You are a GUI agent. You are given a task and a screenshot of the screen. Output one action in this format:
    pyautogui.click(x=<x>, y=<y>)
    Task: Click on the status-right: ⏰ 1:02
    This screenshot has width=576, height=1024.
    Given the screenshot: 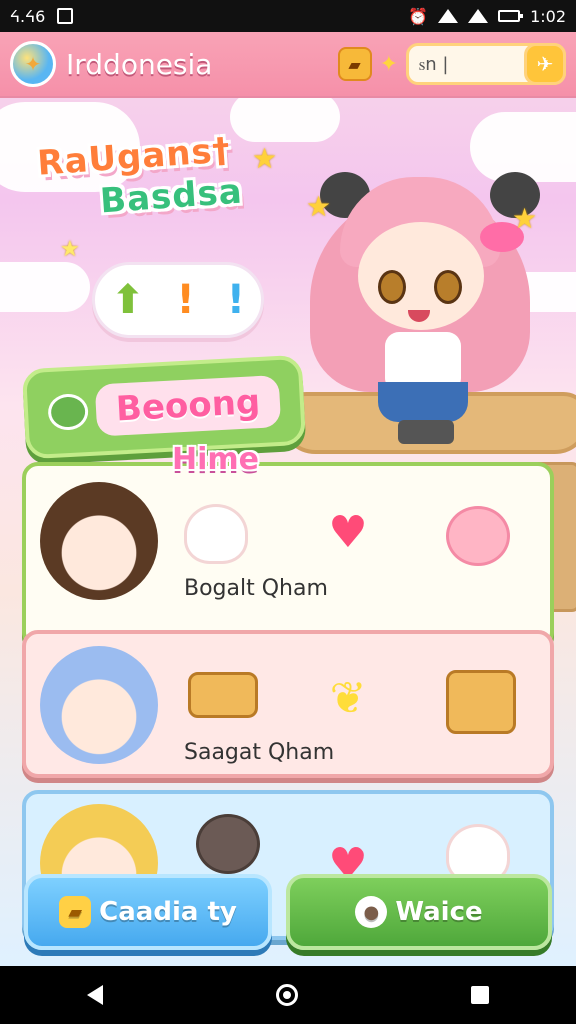 What is the action you would take?
    pyautogui.click(x=487, y=16)
    